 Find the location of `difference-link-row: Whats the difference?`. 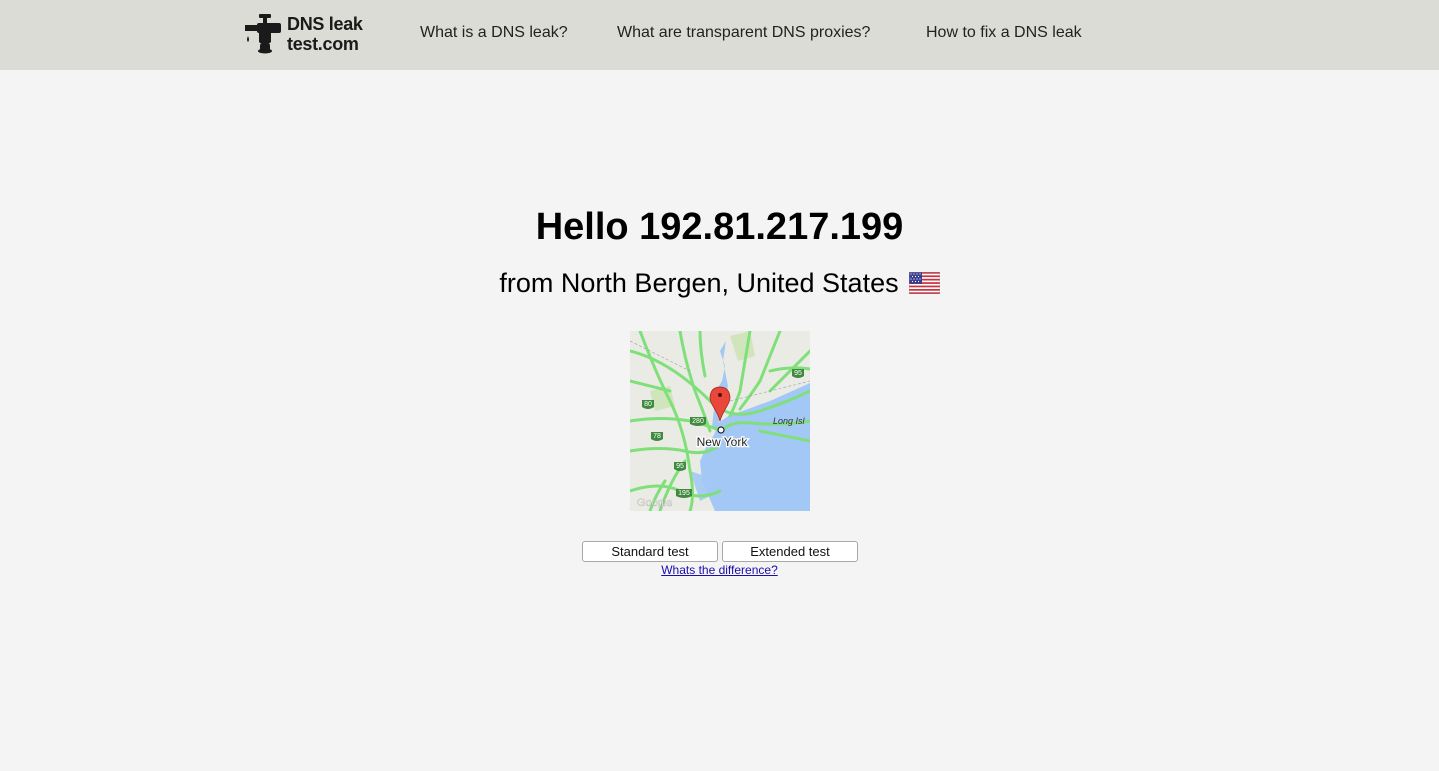

difference-link-row: Whats the difference? is located at coordinates (719, 570).